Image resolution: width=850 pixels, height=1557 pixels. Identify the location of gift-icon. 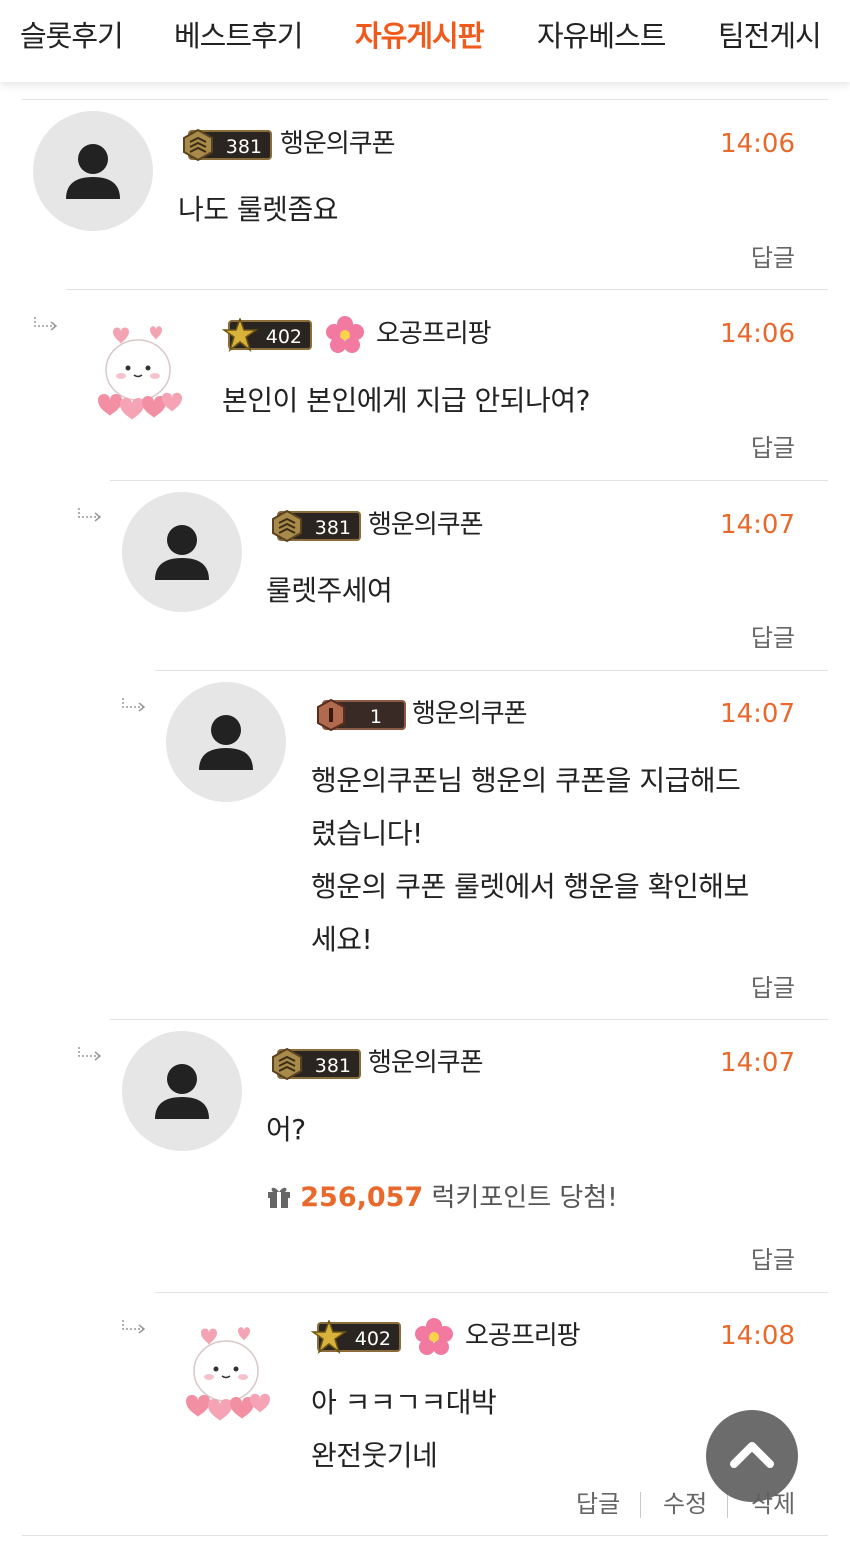
(279, 1197).